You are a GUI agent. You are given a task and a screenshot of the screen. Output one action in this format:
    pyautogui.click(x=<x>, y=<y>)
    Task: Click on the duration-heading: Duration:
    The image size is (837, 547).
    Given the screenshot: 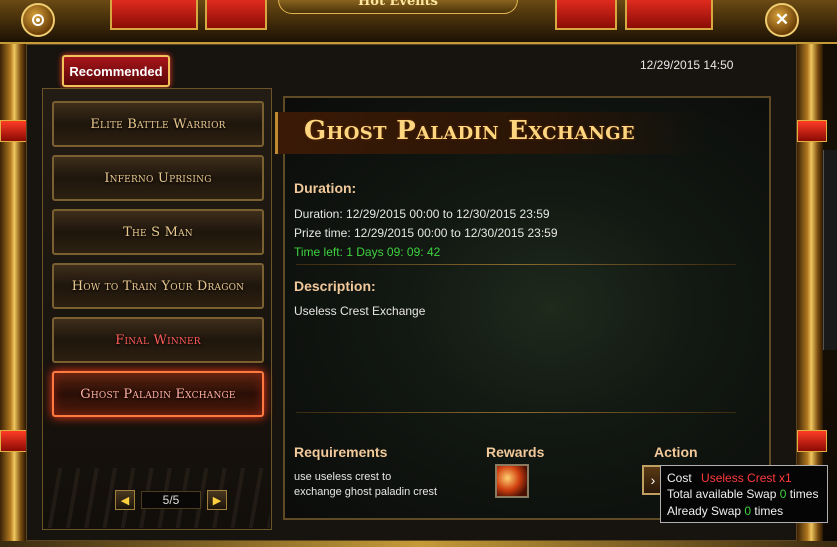 What is the action you would take?
    pyautogui.click(x=325, y=188)
    